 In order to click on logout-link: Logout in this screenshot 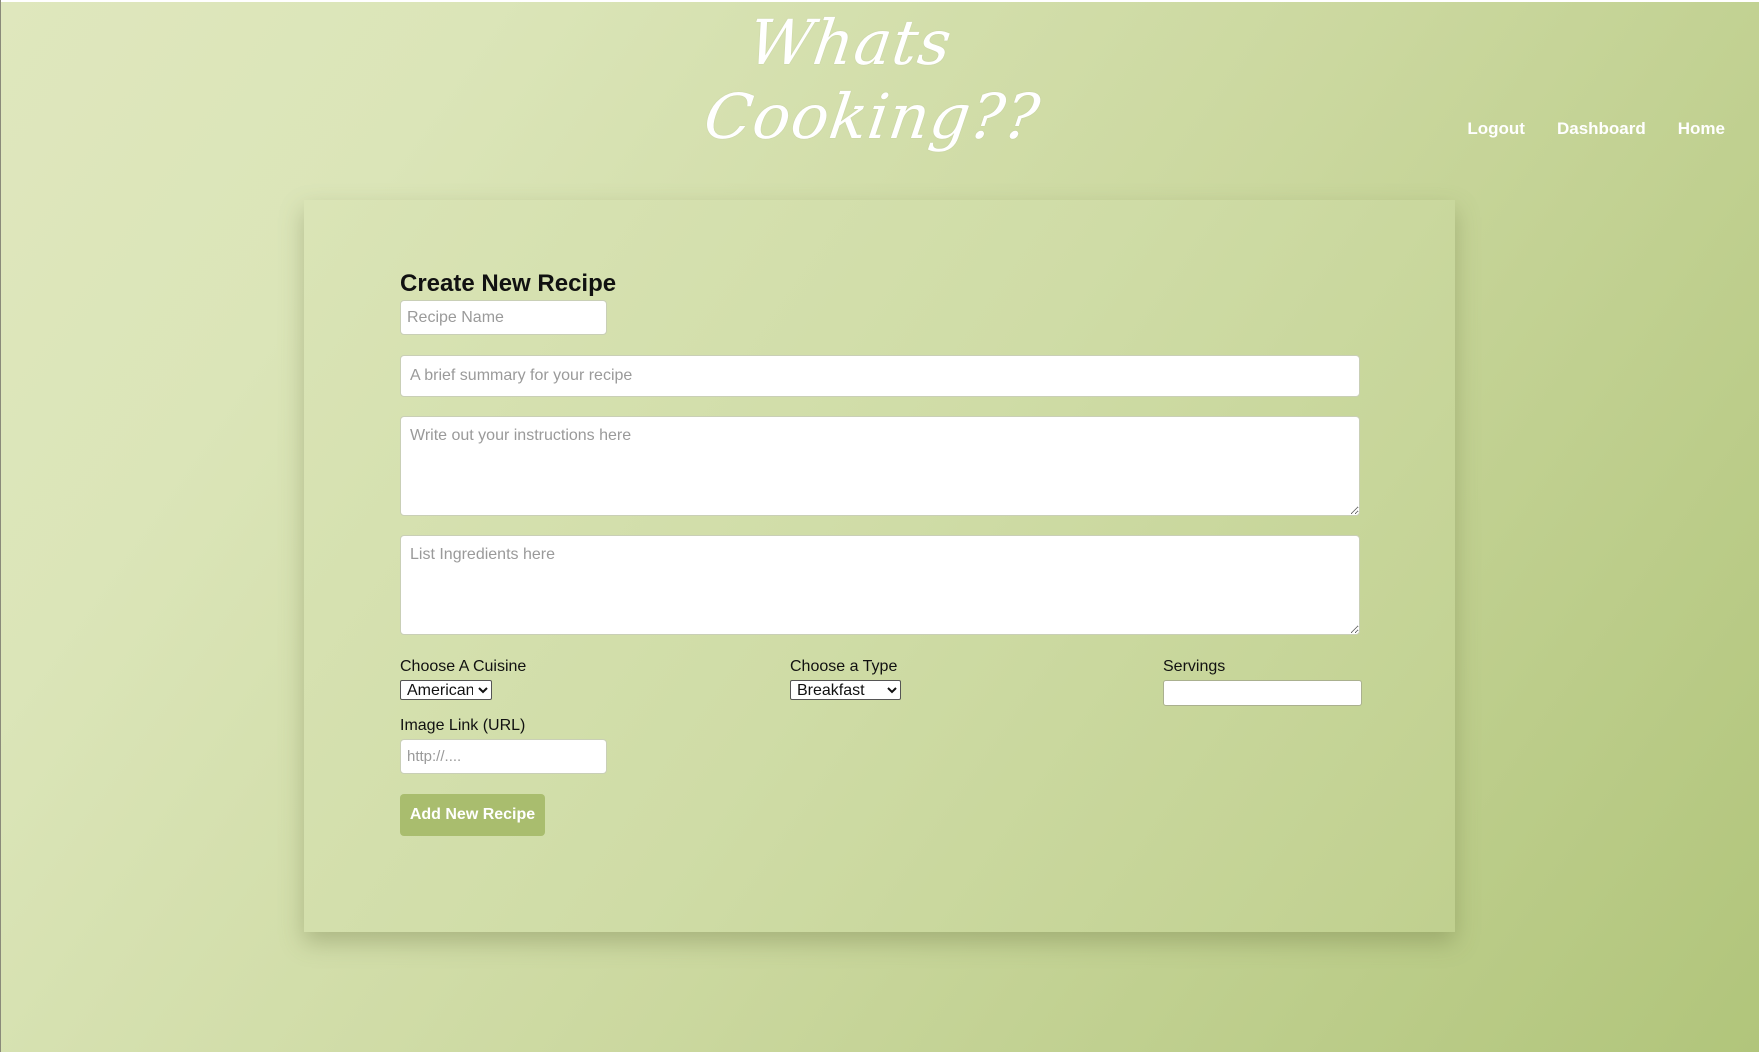, I will do `click(1496, 129)`.